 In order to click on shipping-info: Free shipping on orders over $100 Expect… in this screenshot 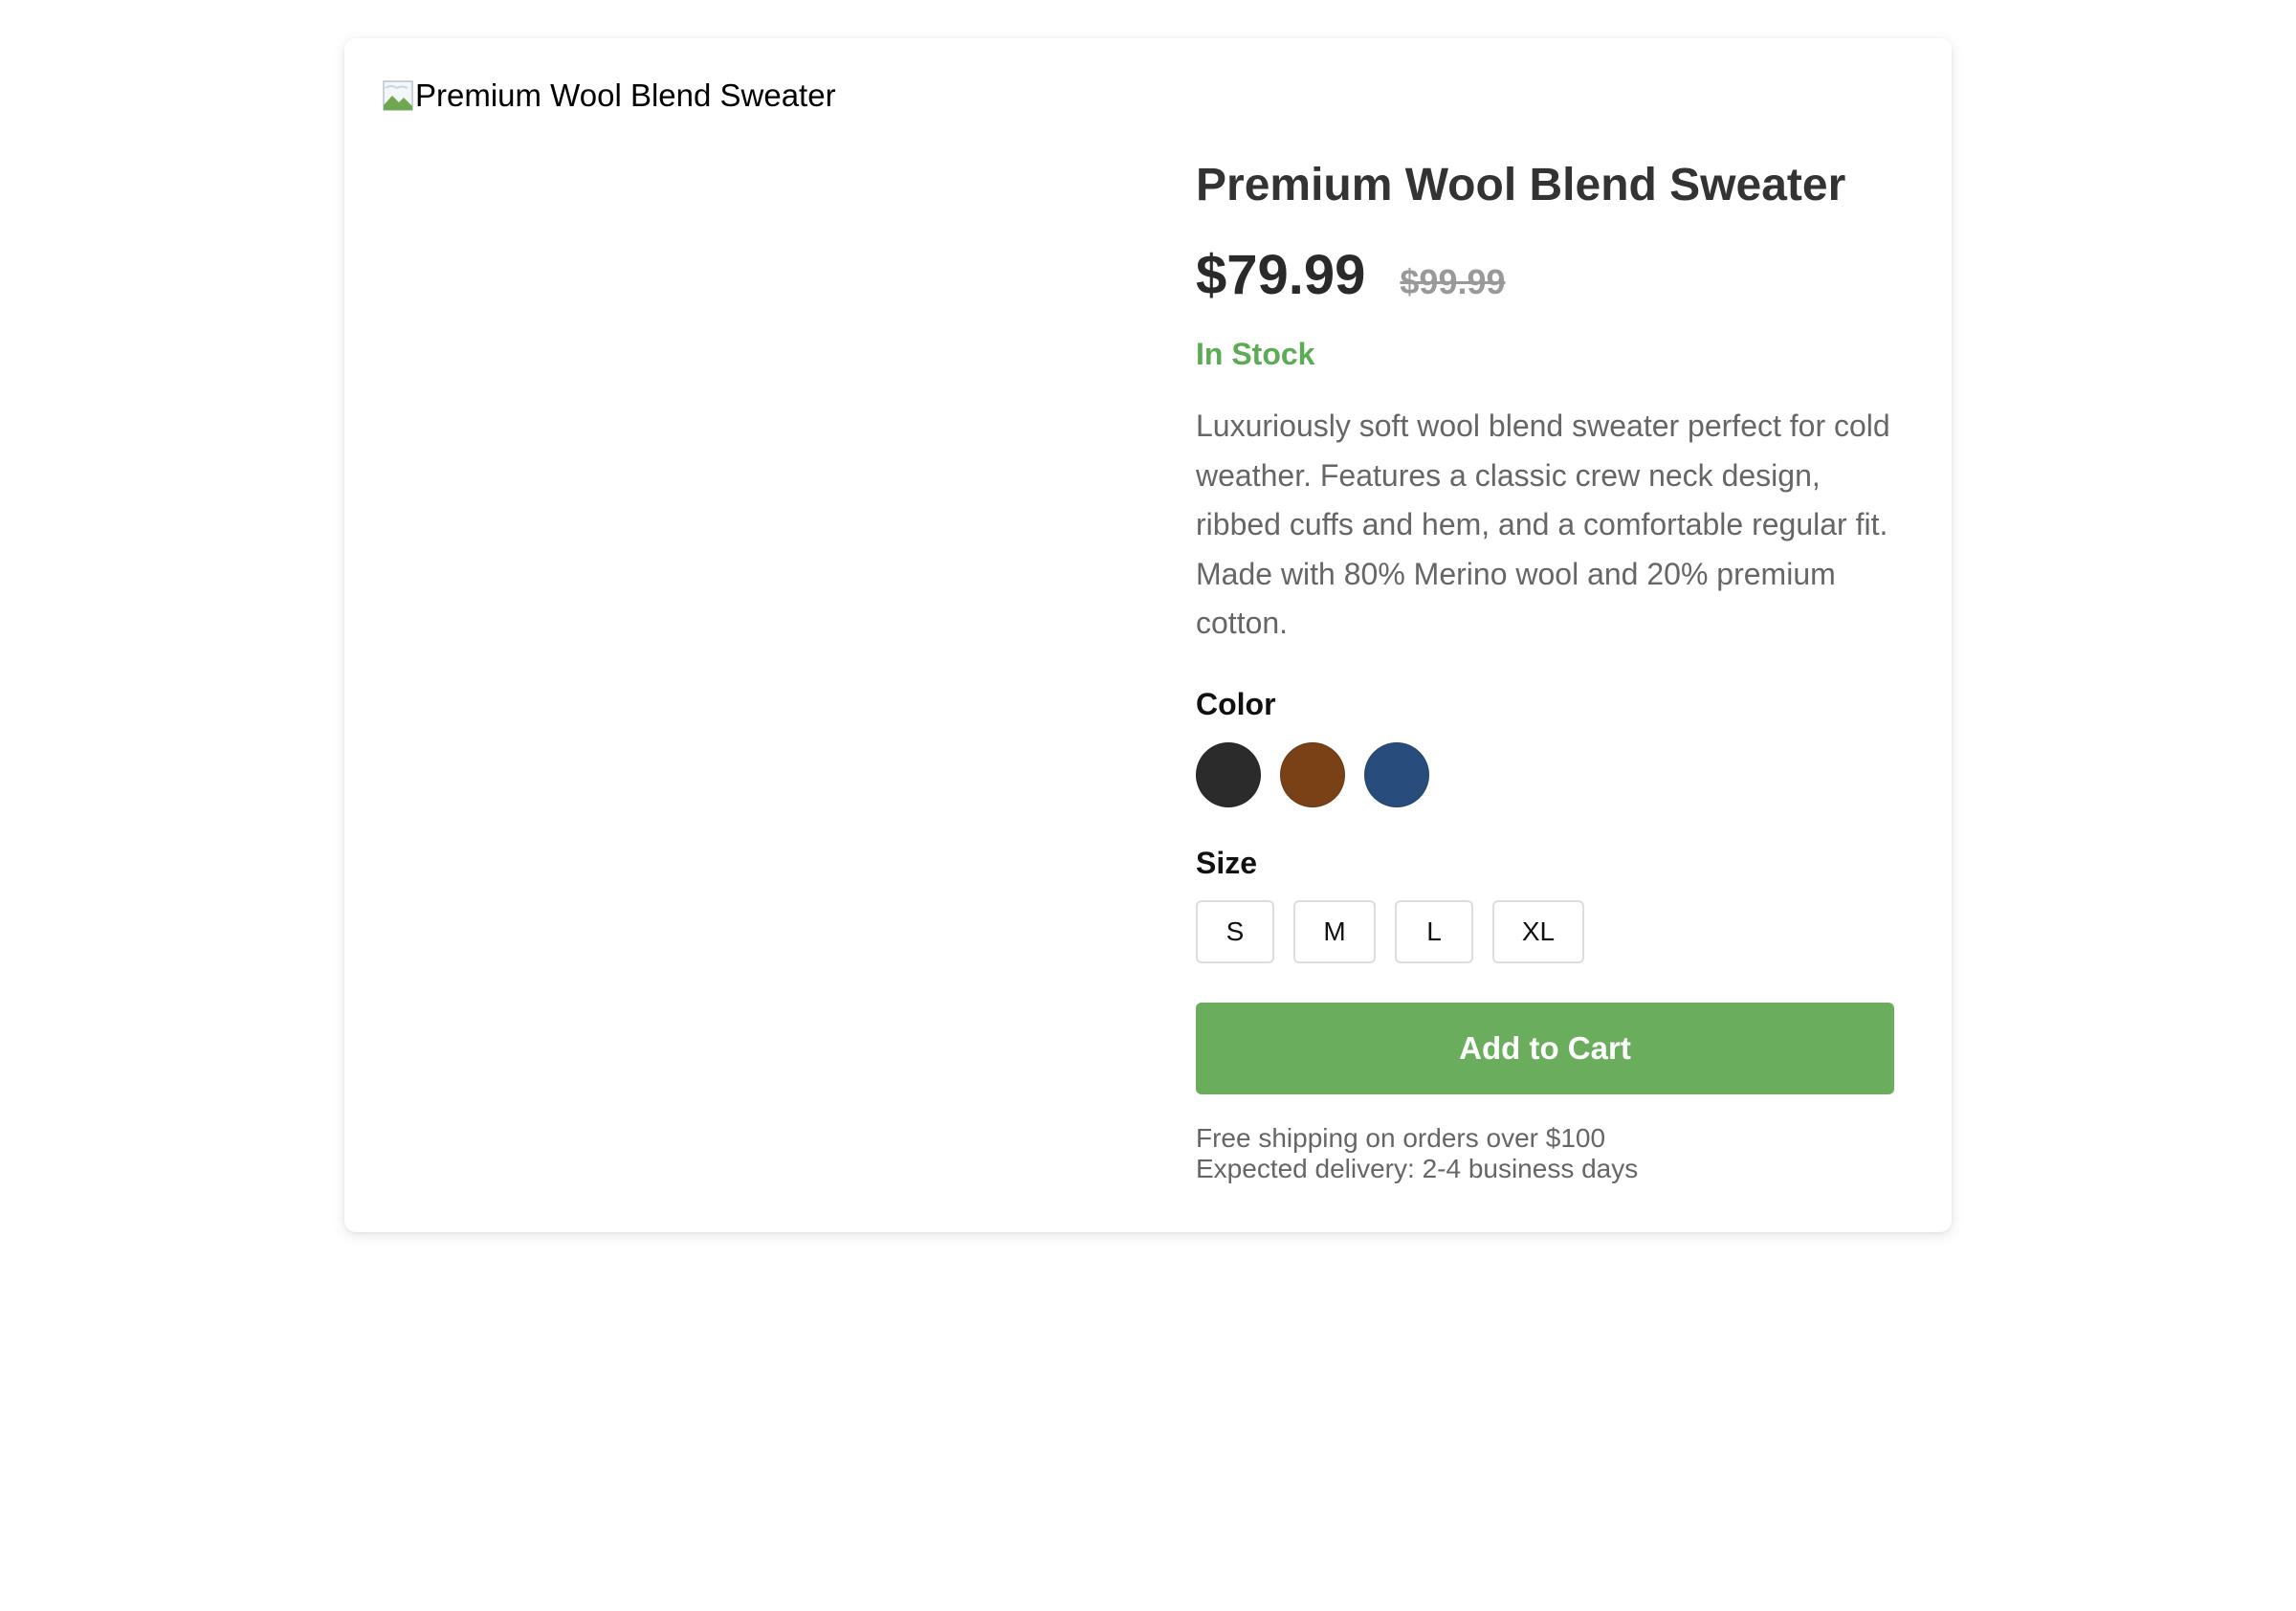, I will do `click(1417, 1153)`.